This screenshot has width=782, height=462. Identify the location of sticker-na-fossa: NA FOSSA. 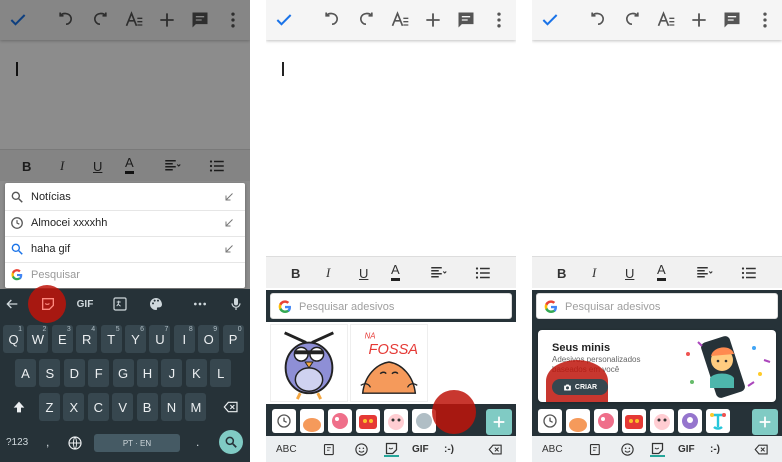
(389, 363).